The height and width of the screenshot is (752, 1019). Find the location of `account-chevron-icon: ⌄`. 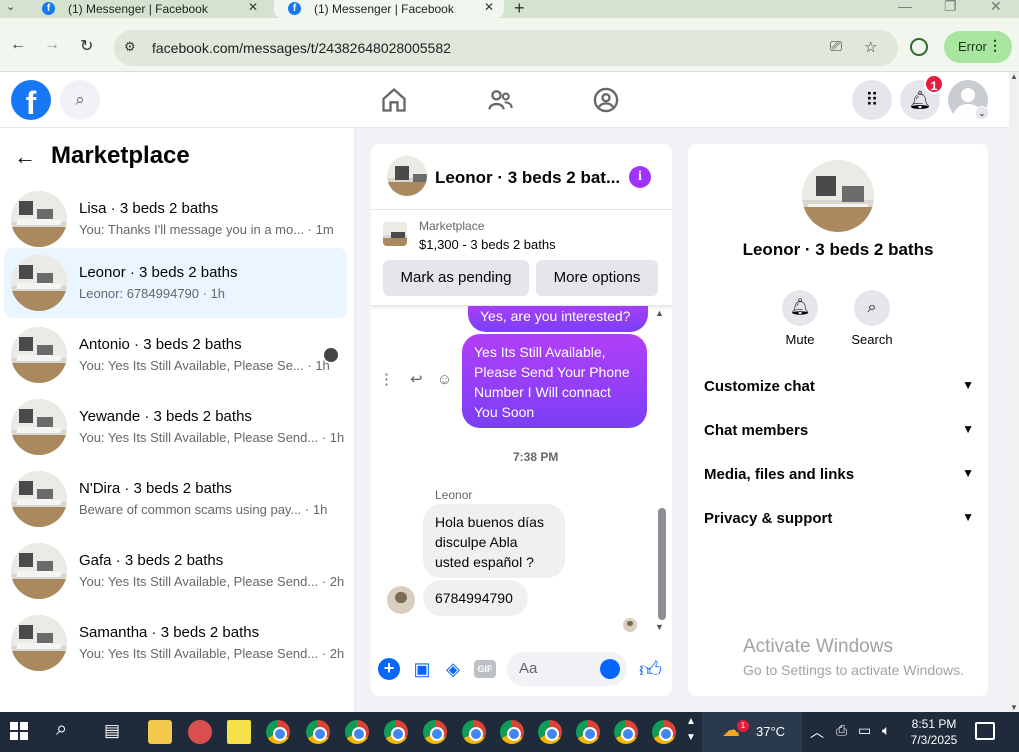

account-chevron-icon: ⌄ is located at coordinates (982, 113).